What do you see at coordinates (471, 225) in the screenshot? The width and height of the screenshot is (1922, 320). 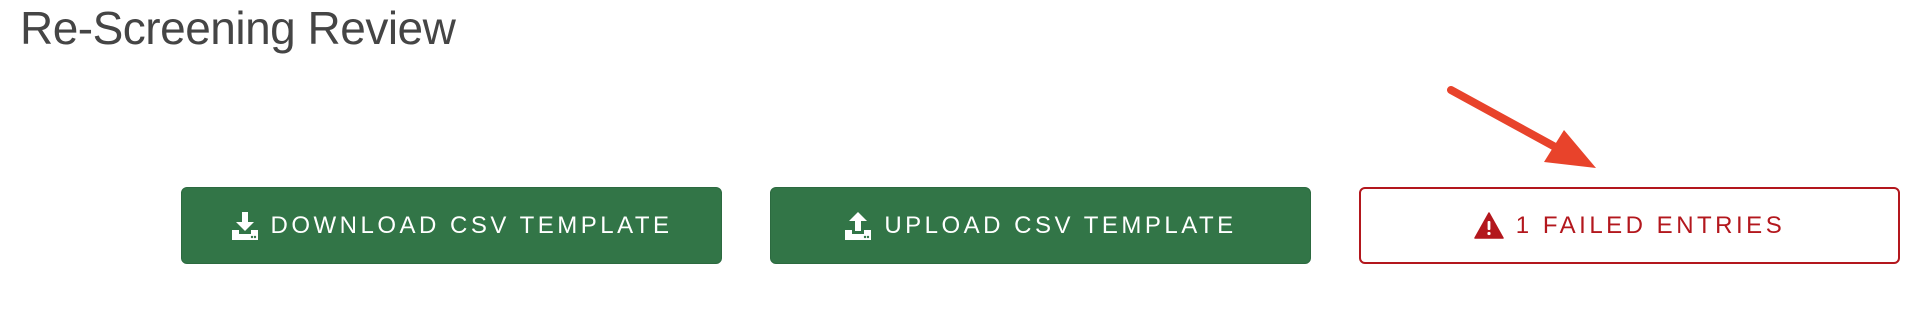 I see `download-csv-template-label: DOWNLOAD CSV TEMPLATE` at bounding box center [471, 225].